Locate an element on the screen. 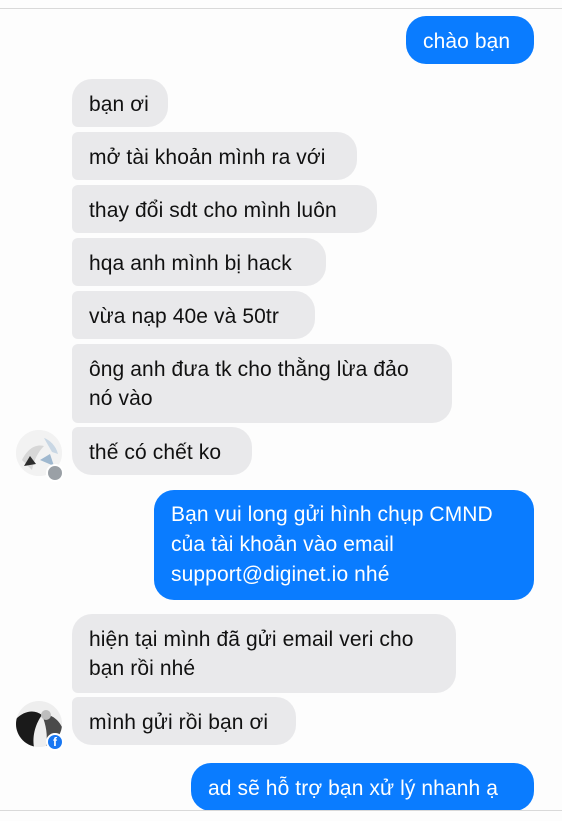 Image resolution: width=562 pixels, height=821 pixels. outgoing-message: chào bạn is located at coordinates (470, 40).